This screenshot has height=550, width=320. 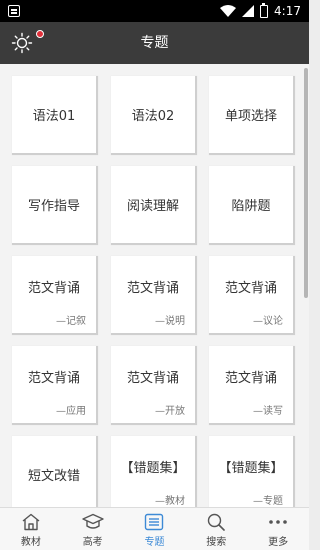 I want to click on topic-card-title: 语法02, so click(x=153, y=116).